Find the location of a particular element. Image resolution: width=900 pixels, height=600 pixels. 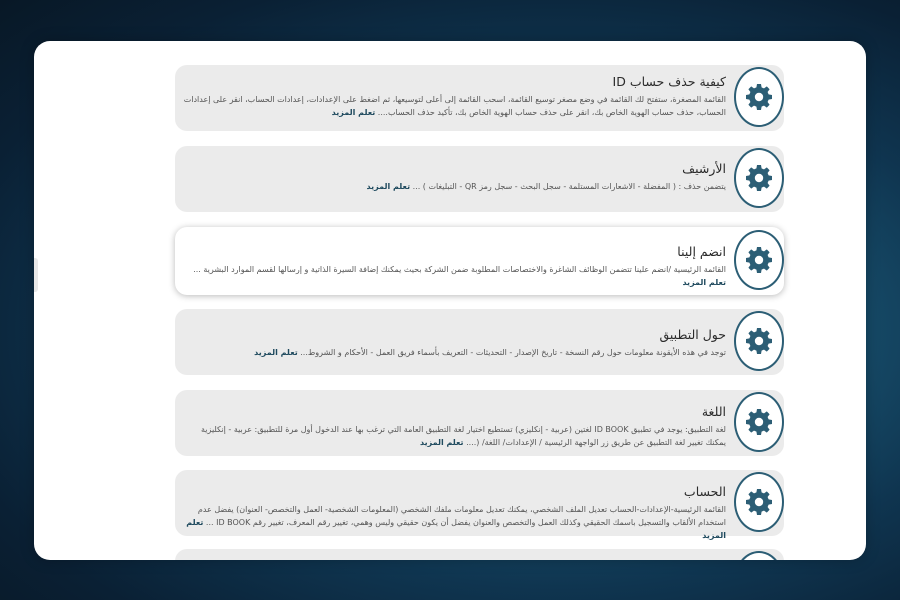

card-title: انضم إلينا is located at coordinates (701, 251).